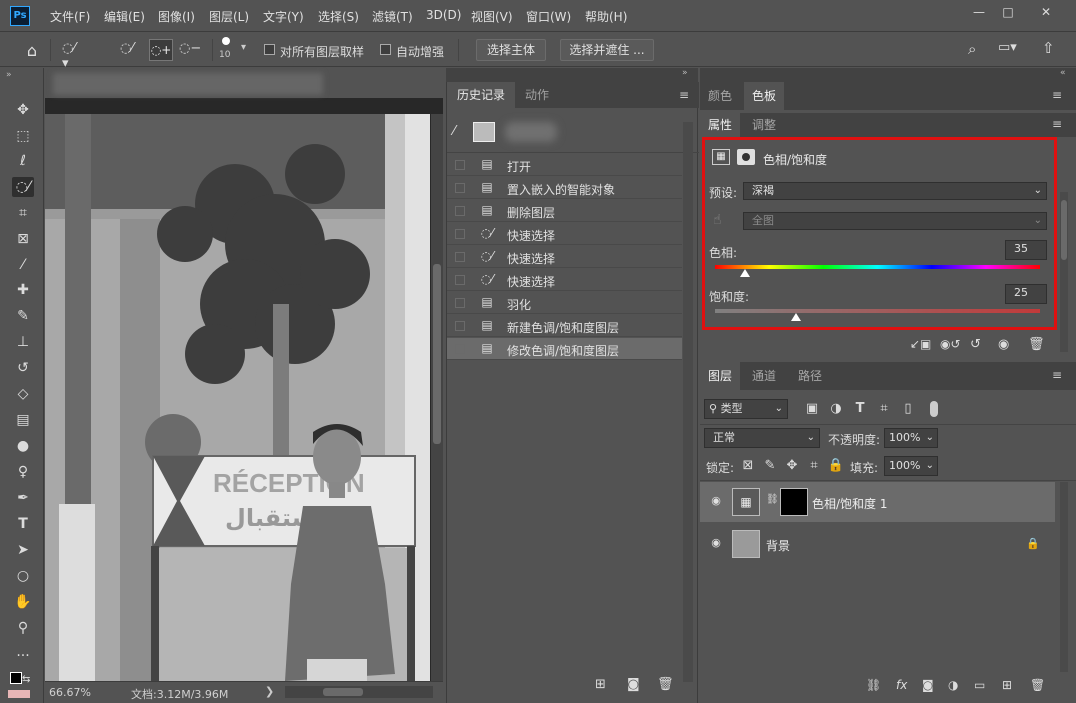 Image resolution: width=1076 pixels, height=703 pixels. What do you see at coordinates (770, 466) in the screenshot?
I see `lock-image-icon: ✎` at bounding box center [770, 466].